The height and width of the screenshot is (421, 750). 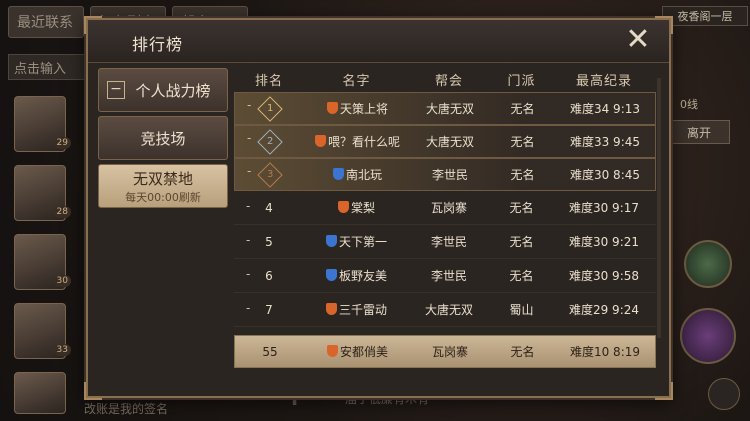 What do you see at coordinates (46, 22) in the screenshot?
I see `bg-tab-recent: 最近联系` at bounding box center [46, 22].